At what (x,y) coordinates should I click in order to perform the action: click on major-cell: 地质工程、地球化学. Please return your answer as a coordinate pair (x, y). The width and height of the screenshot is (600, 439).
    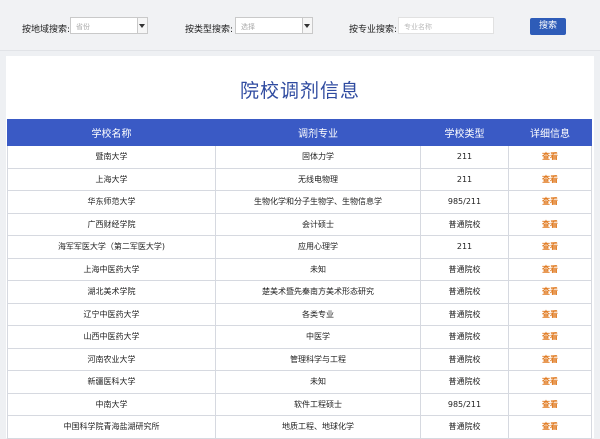
    Looking at the image, I should click on (318, 427).